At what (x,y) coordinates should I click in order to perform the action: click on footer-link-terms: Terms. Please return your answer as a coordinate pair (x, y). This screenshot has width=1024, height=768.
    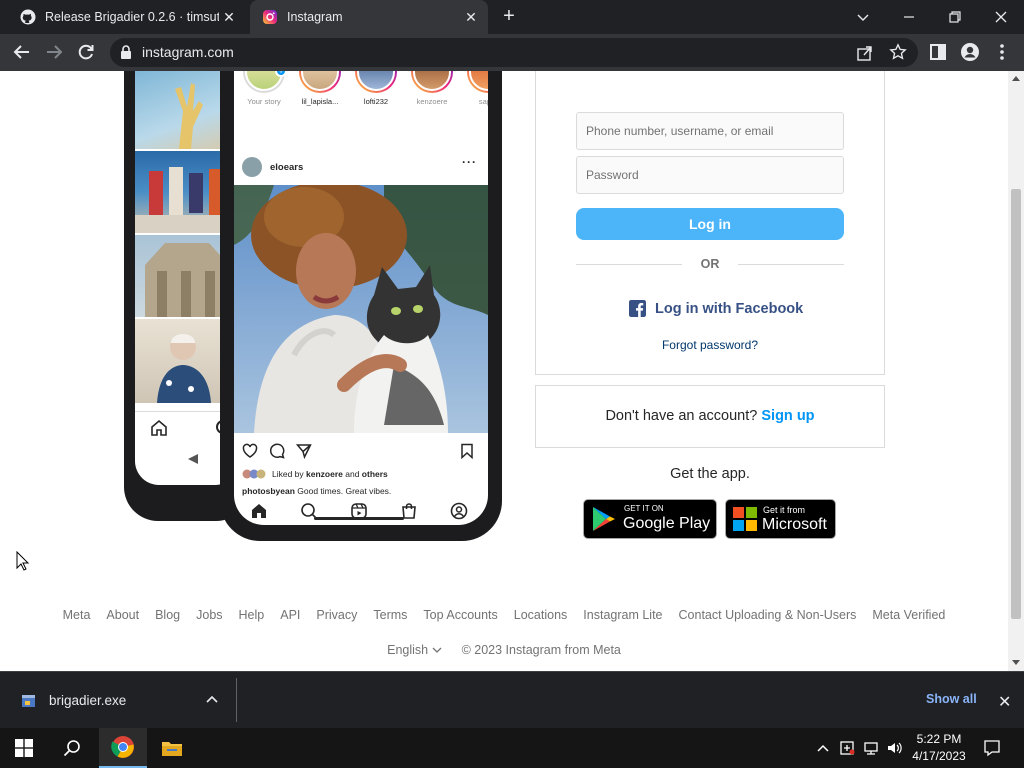
    Looking at the image, I should click on (390, 615).